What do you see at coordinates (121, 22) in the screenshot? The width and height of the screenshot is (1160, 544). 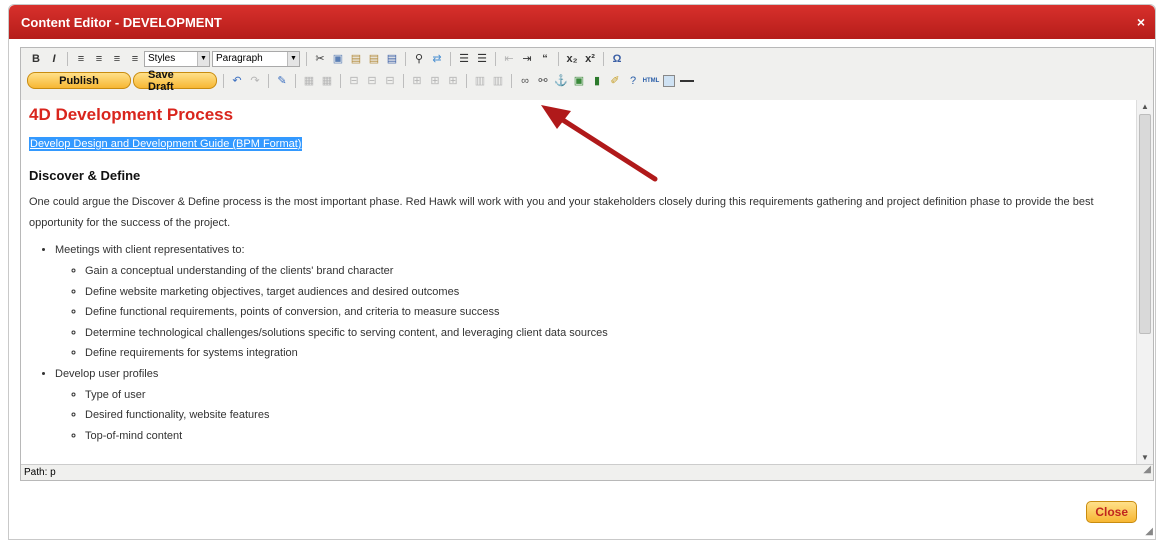 I see `dialog-title: Content Editor - DEVELOPMENT` at bounding box center [121, 22].